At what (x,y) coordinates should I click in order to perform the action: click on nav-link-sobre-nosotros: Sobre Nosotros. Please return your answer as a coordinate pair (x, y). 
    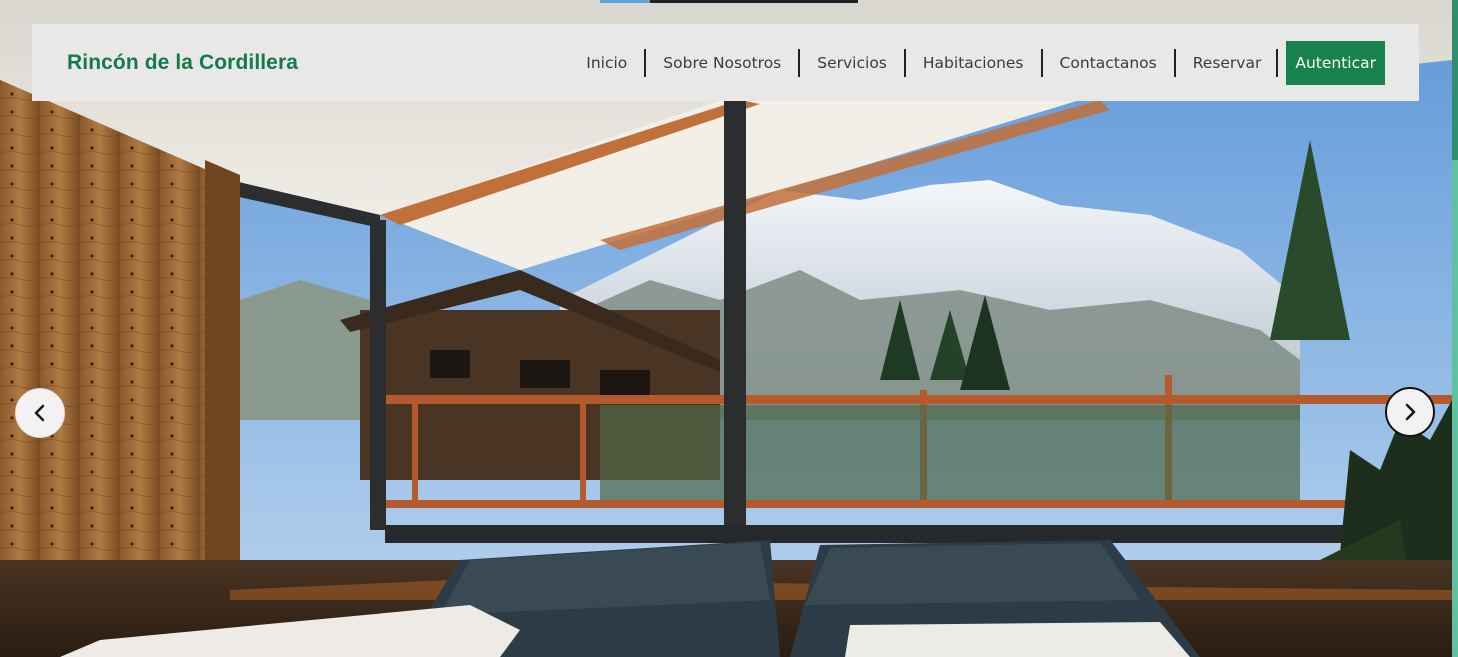
    Looking at the image, I should click on (721, 62).